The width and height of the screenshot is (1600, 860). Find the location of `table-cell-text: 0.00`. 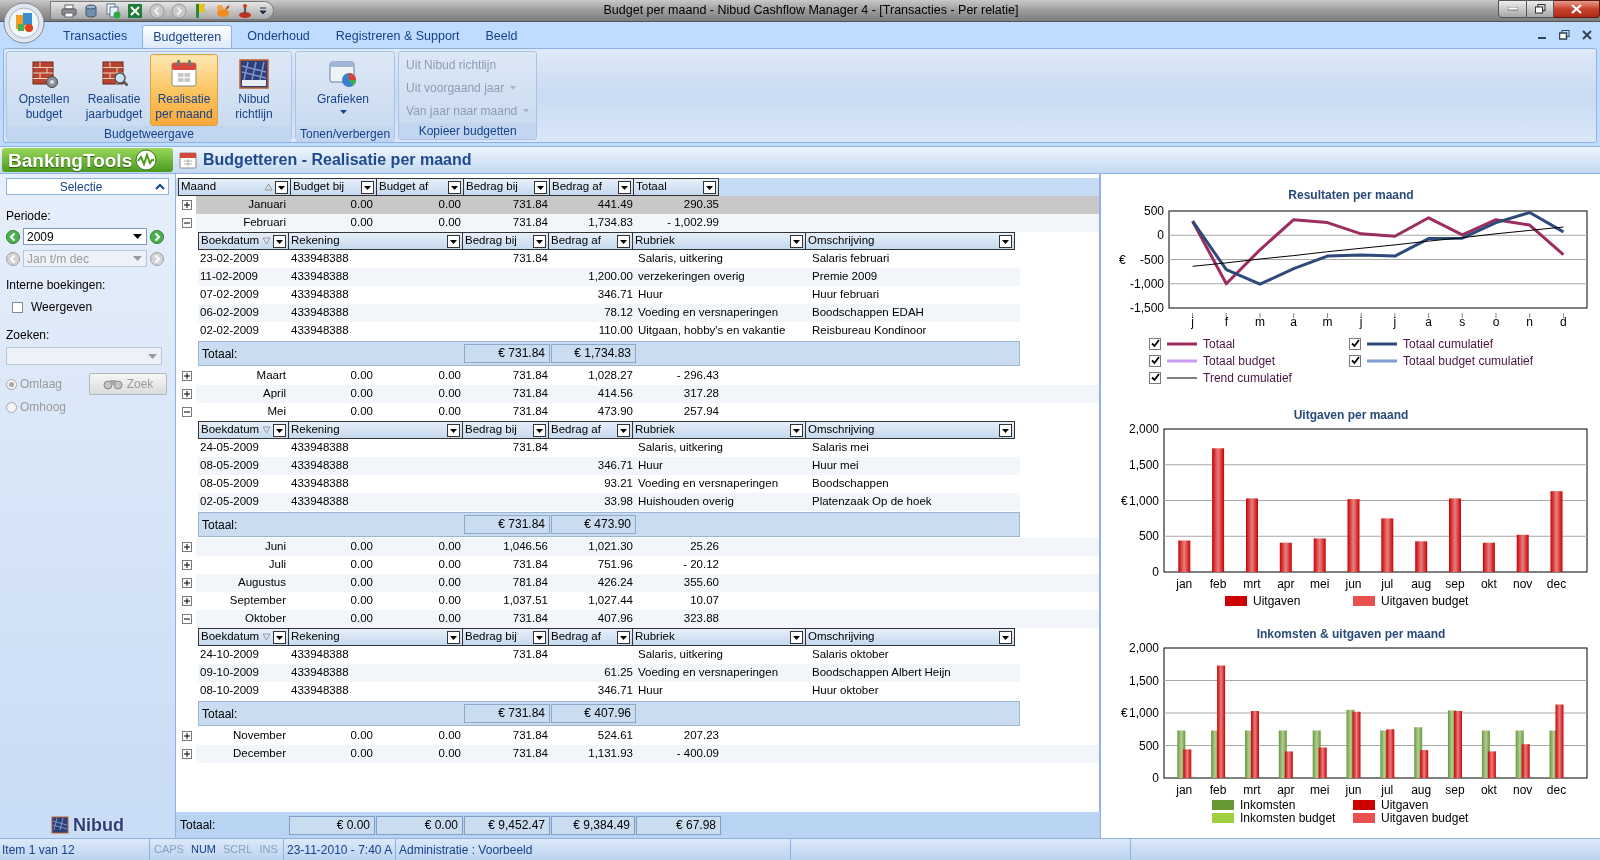

table-cell-text: 0.00 is located at coordinates (361, 205).